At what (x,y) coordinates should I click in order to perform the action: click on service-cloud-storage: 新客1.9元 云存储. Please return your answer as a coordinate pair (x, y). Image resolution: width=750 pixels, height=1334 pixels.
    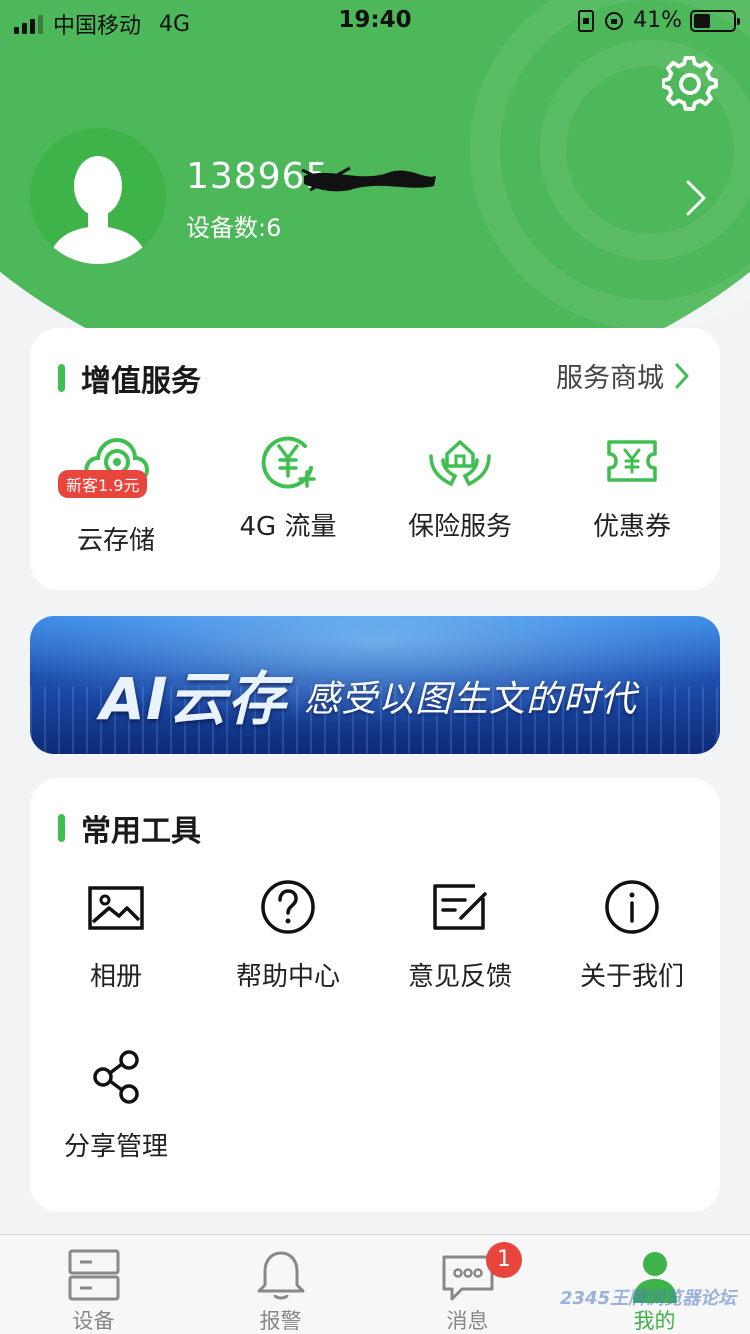
    Looking at the image, I should click on (116, 491).